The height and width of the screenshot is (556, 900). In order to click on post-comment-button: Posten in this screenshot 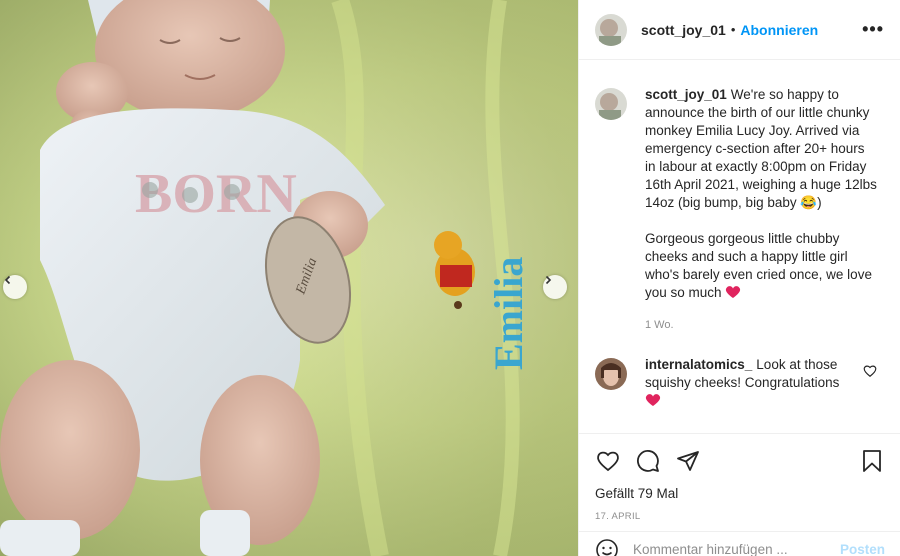, I will do `click(862, 549)`.